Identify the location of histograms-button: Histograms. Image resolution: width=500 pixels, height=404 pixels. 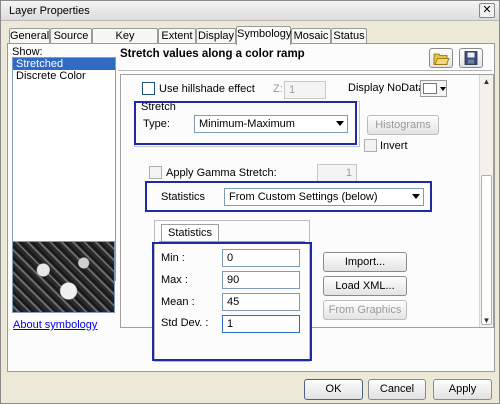
(403, 125).